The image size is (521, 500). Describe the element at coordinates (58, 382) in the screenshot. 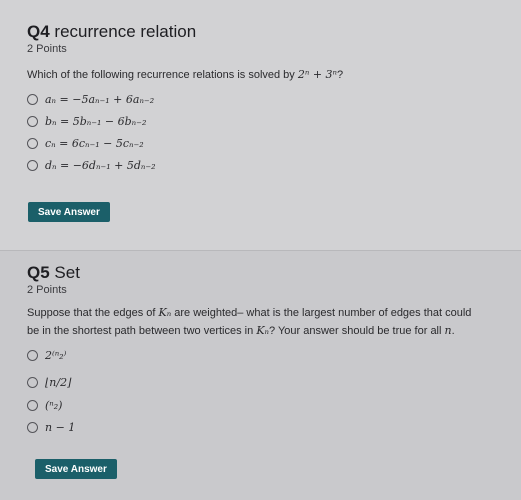

I see `answer-option-label: ⌊n/2⌋` at that location.